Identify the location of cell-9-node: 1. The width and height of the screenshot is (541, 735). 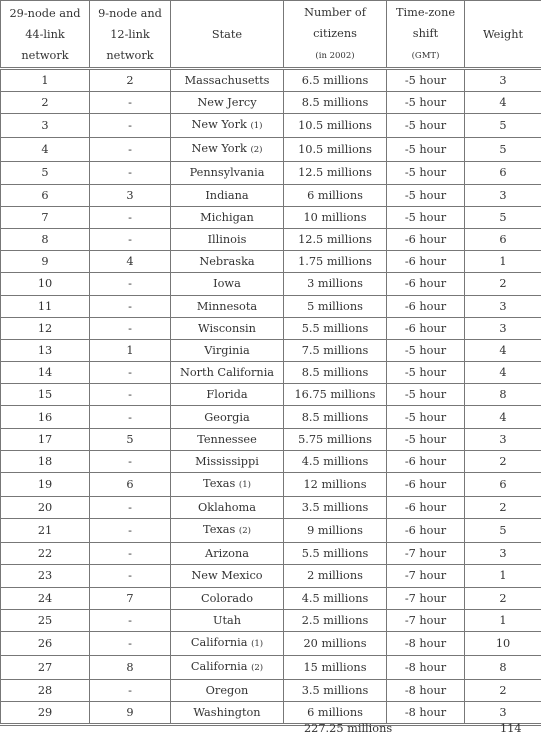
(130, 350).